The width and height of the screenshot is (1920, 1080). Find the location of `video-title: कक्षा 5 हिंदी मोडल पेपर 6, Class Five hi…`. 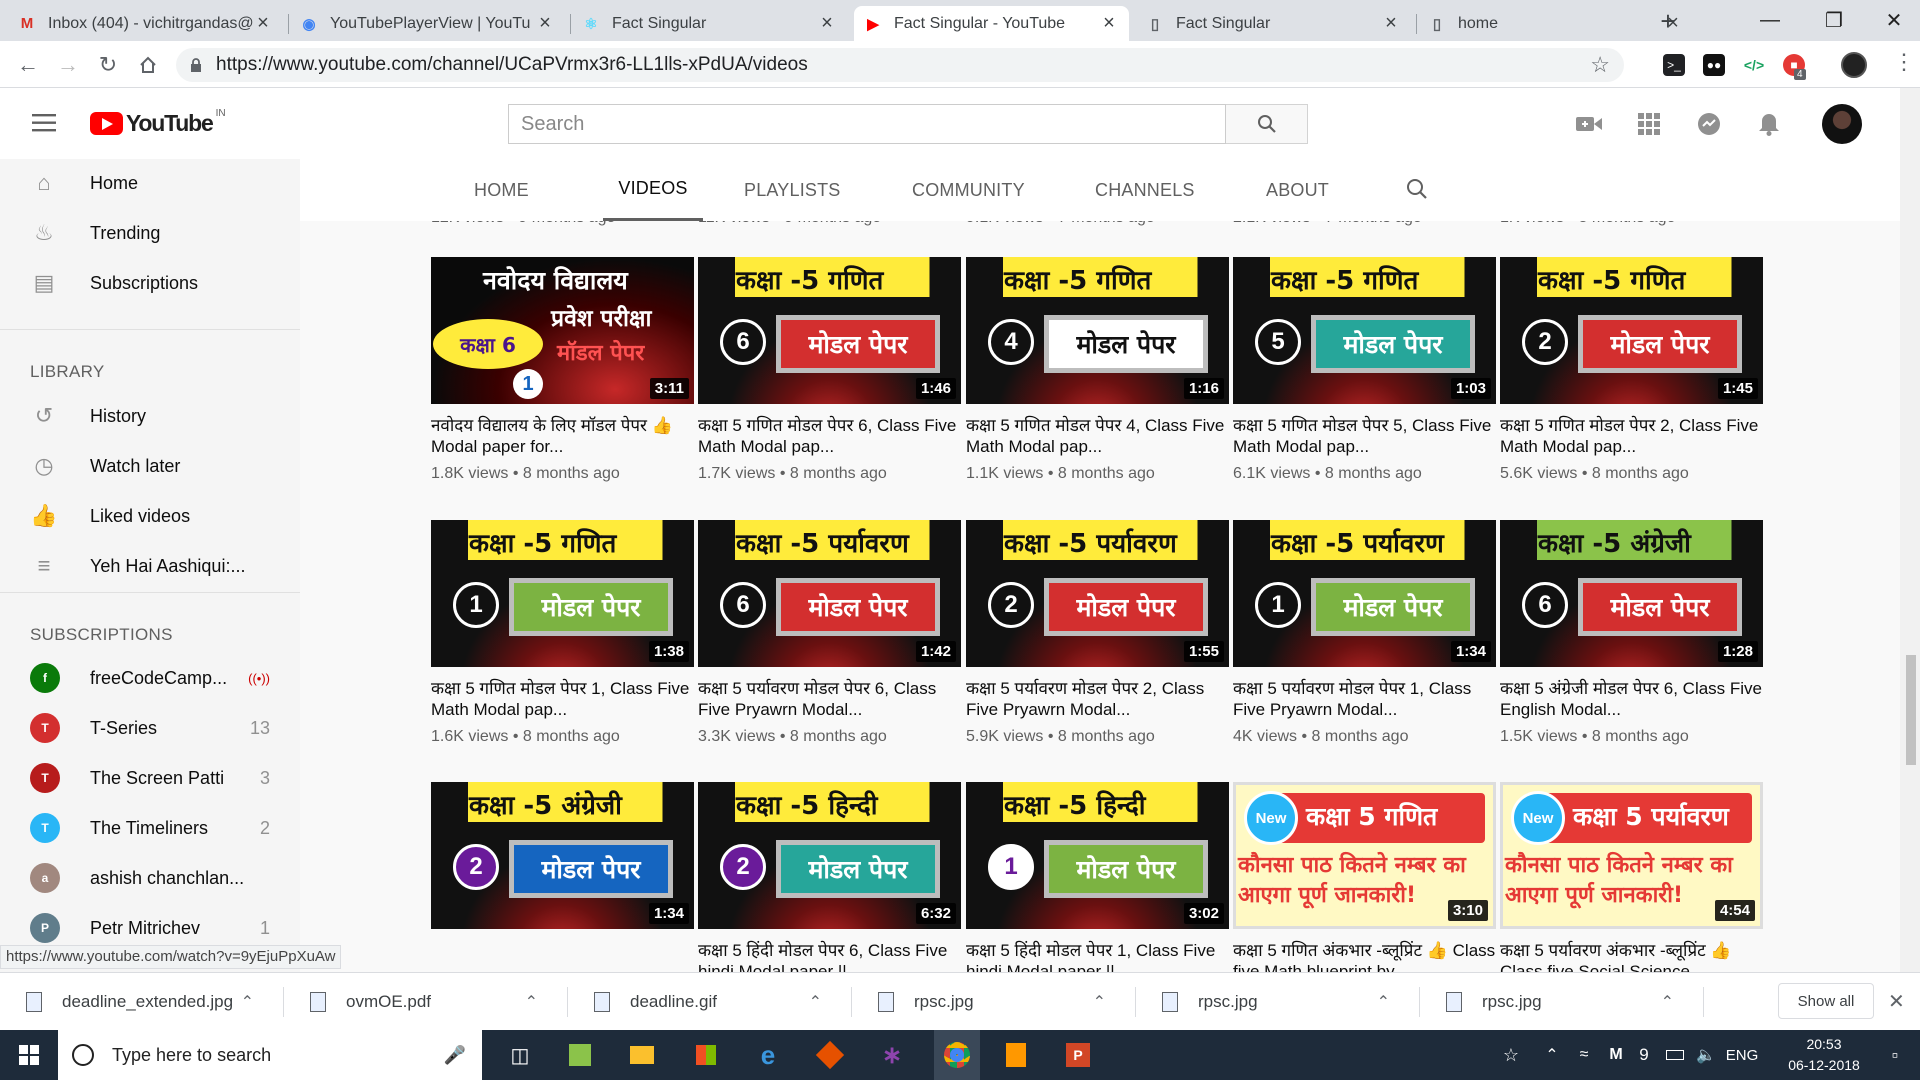

video-title: कक्षा 5 हिंदी मोडल पेपर 6, Class Five hi… is located at coordinates (829, 956).